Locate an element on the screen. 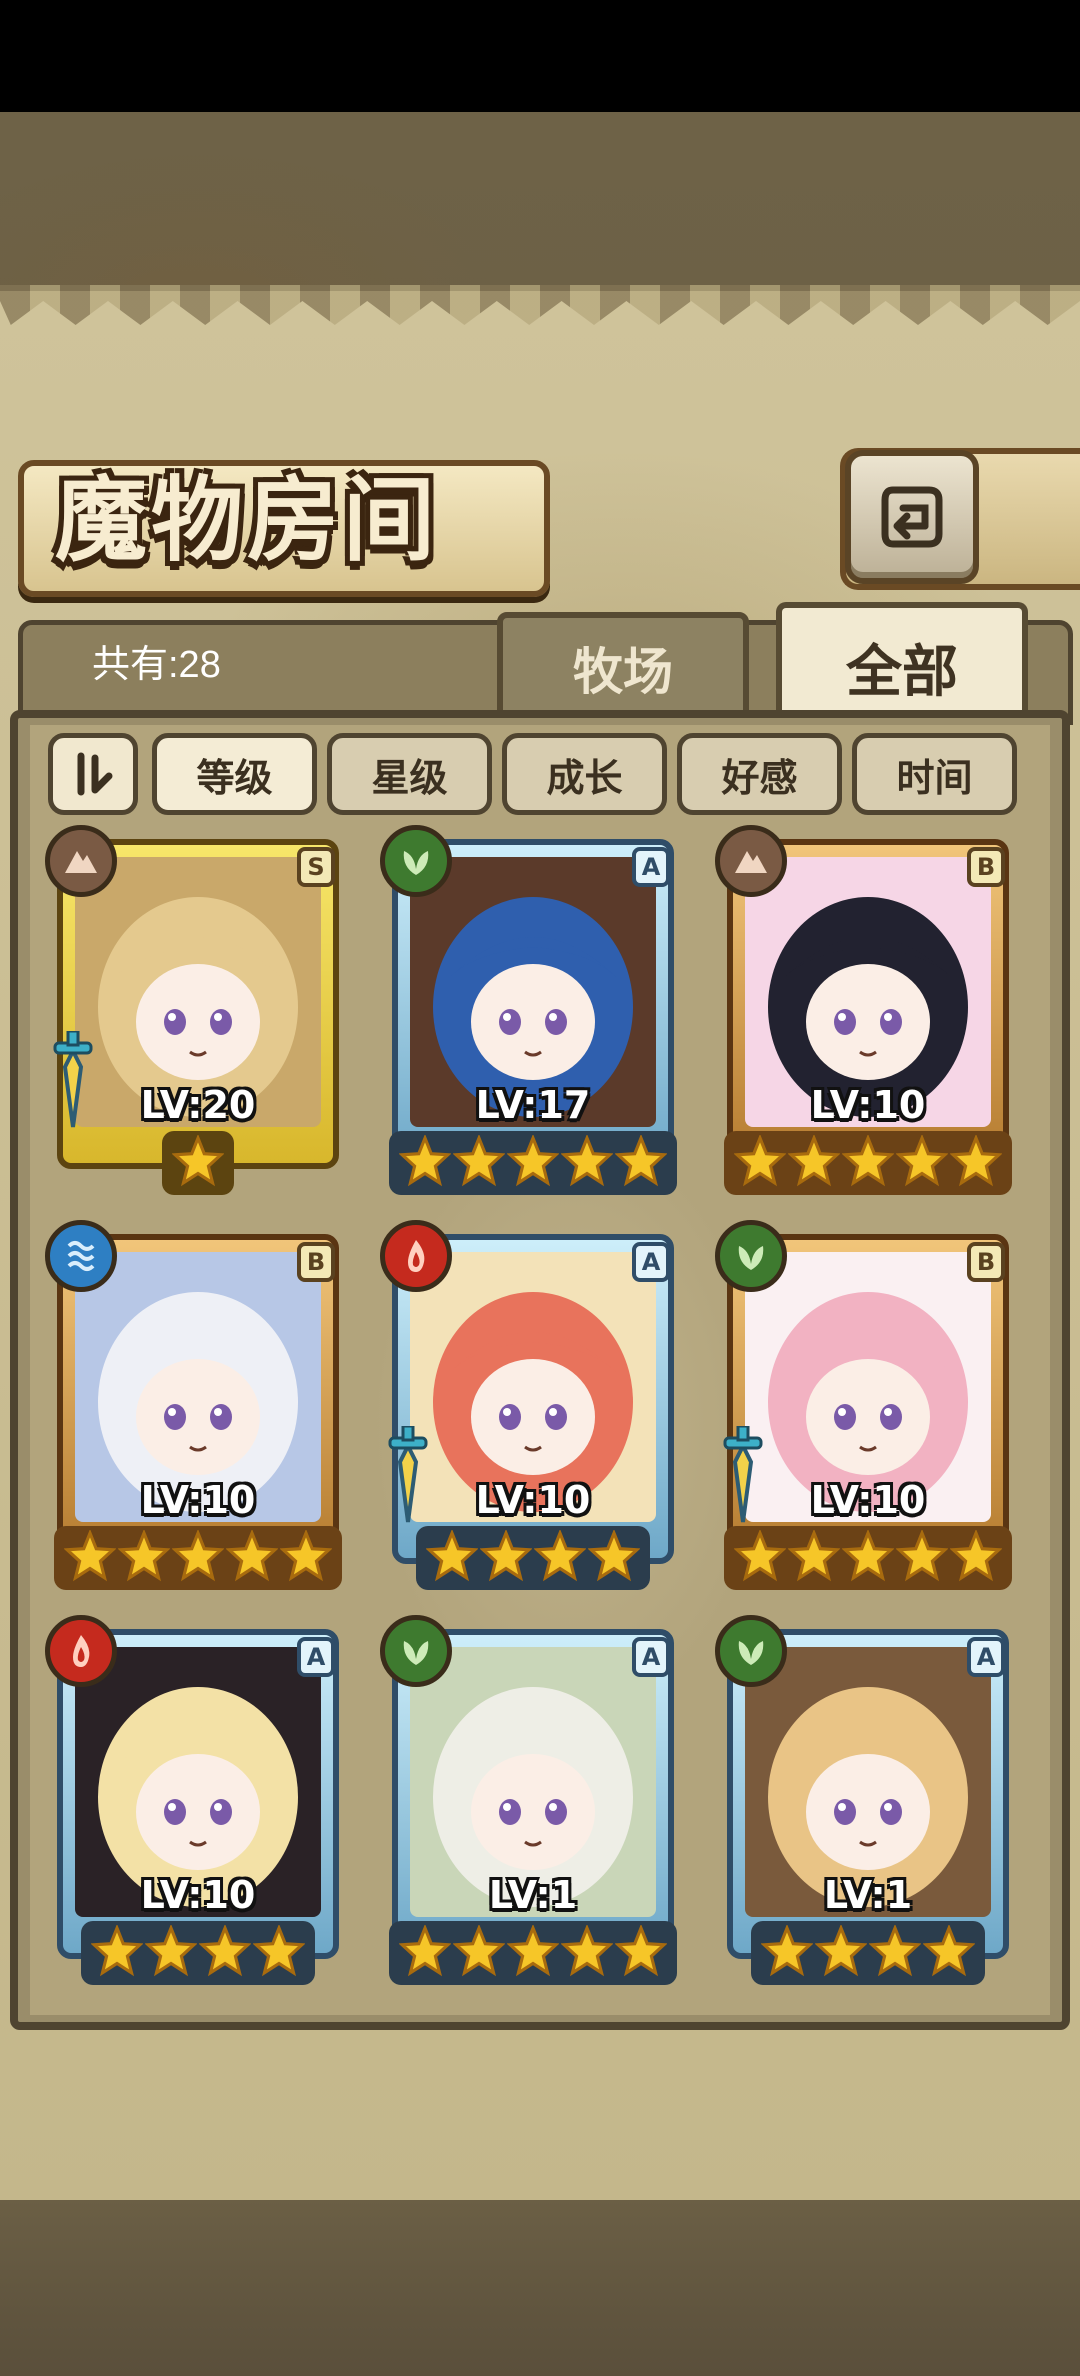 The height and width of the screenshot is (2376, 1080). sort-time-button: 时间 is located at coordinates (934, 774).